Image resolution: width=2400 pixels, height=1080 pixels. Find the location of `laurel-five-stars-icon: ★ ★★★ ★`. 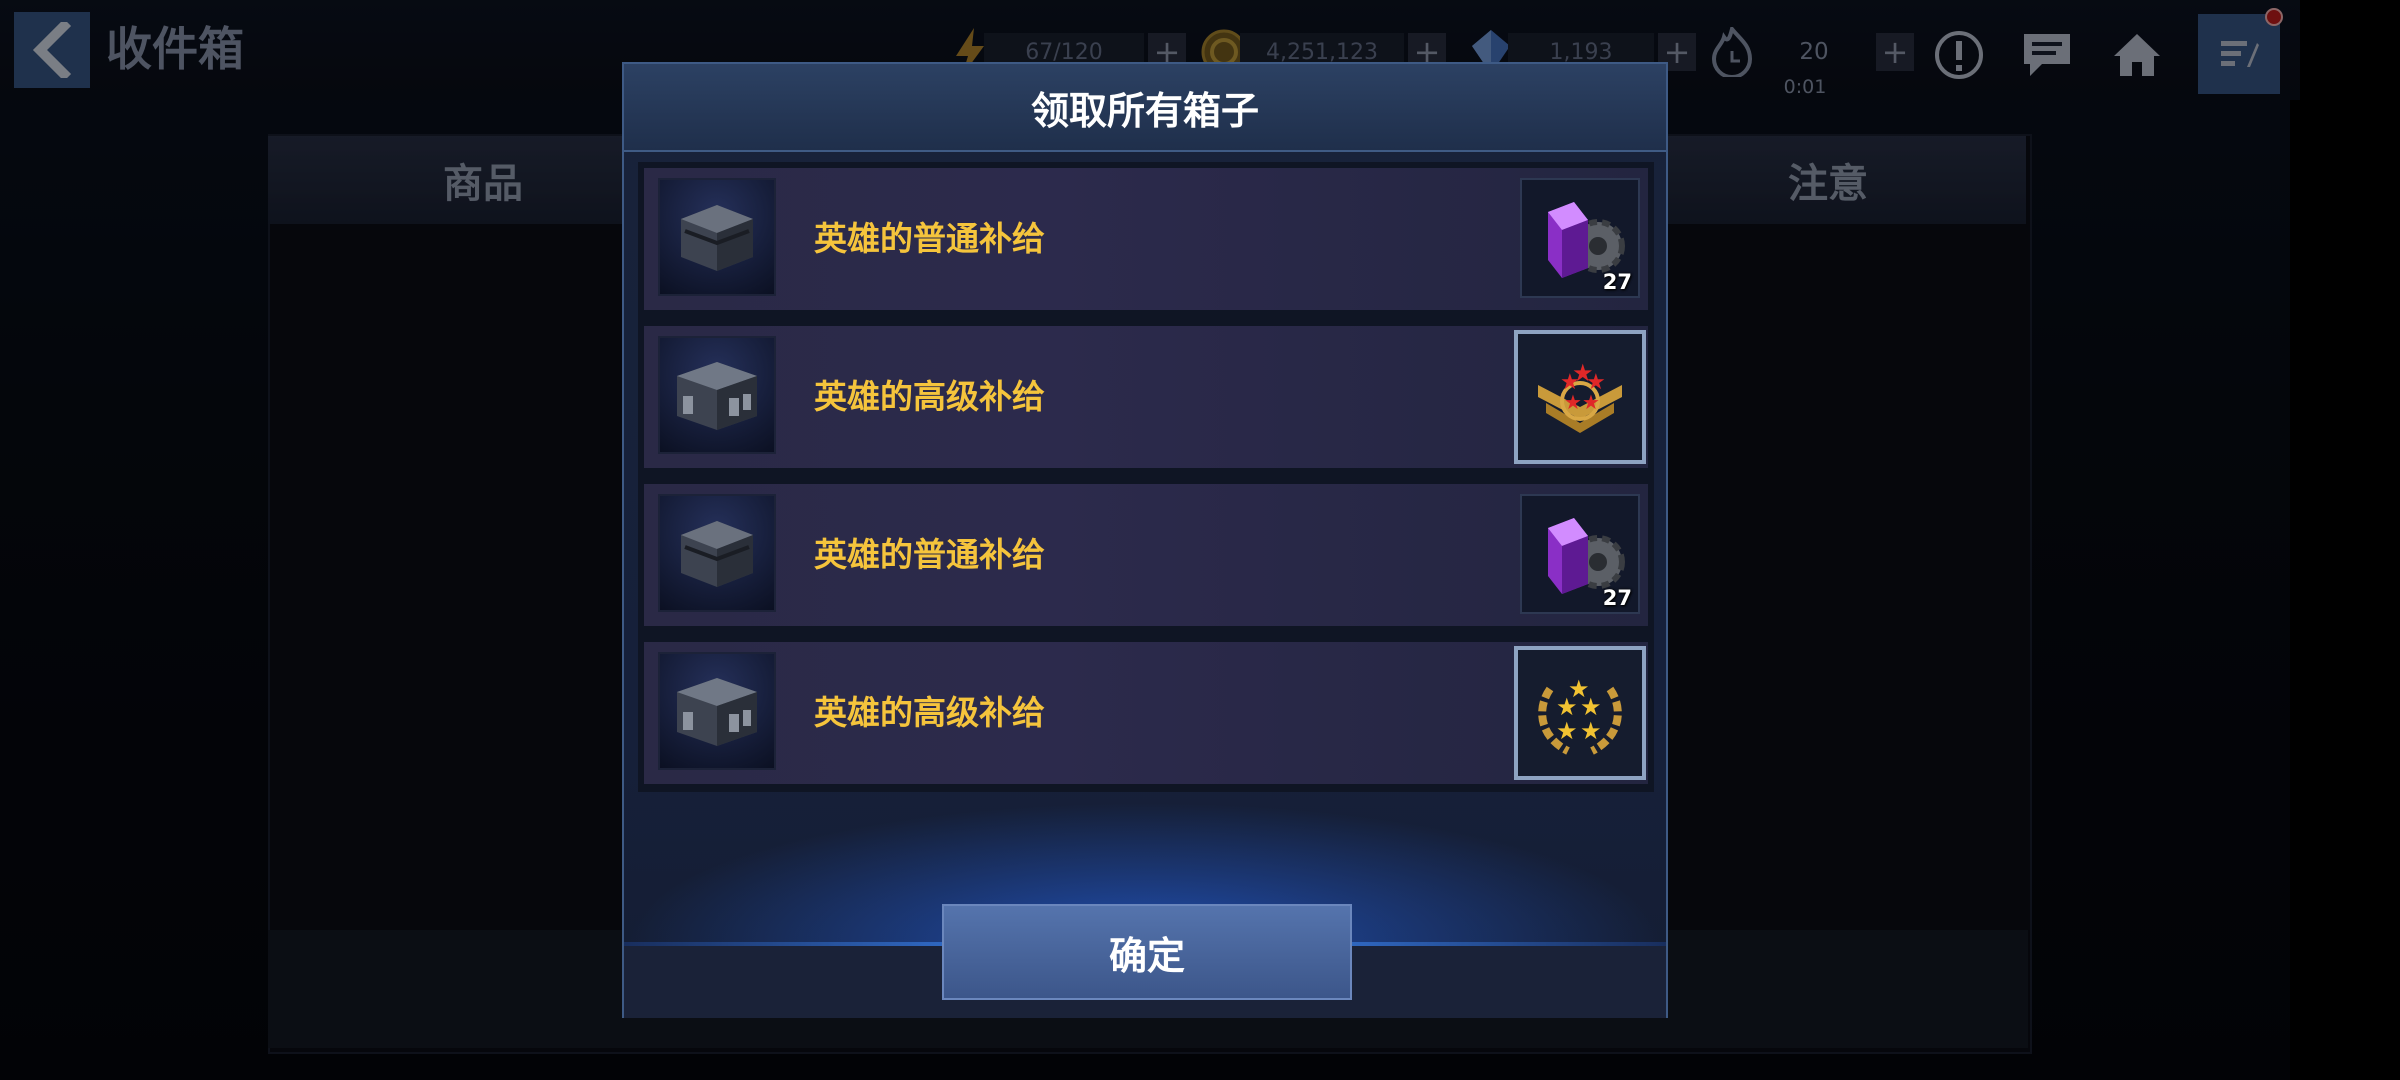

laurel-five-stars-icon: ★ ★★★ ★ is located at coordinates (1580, 715).